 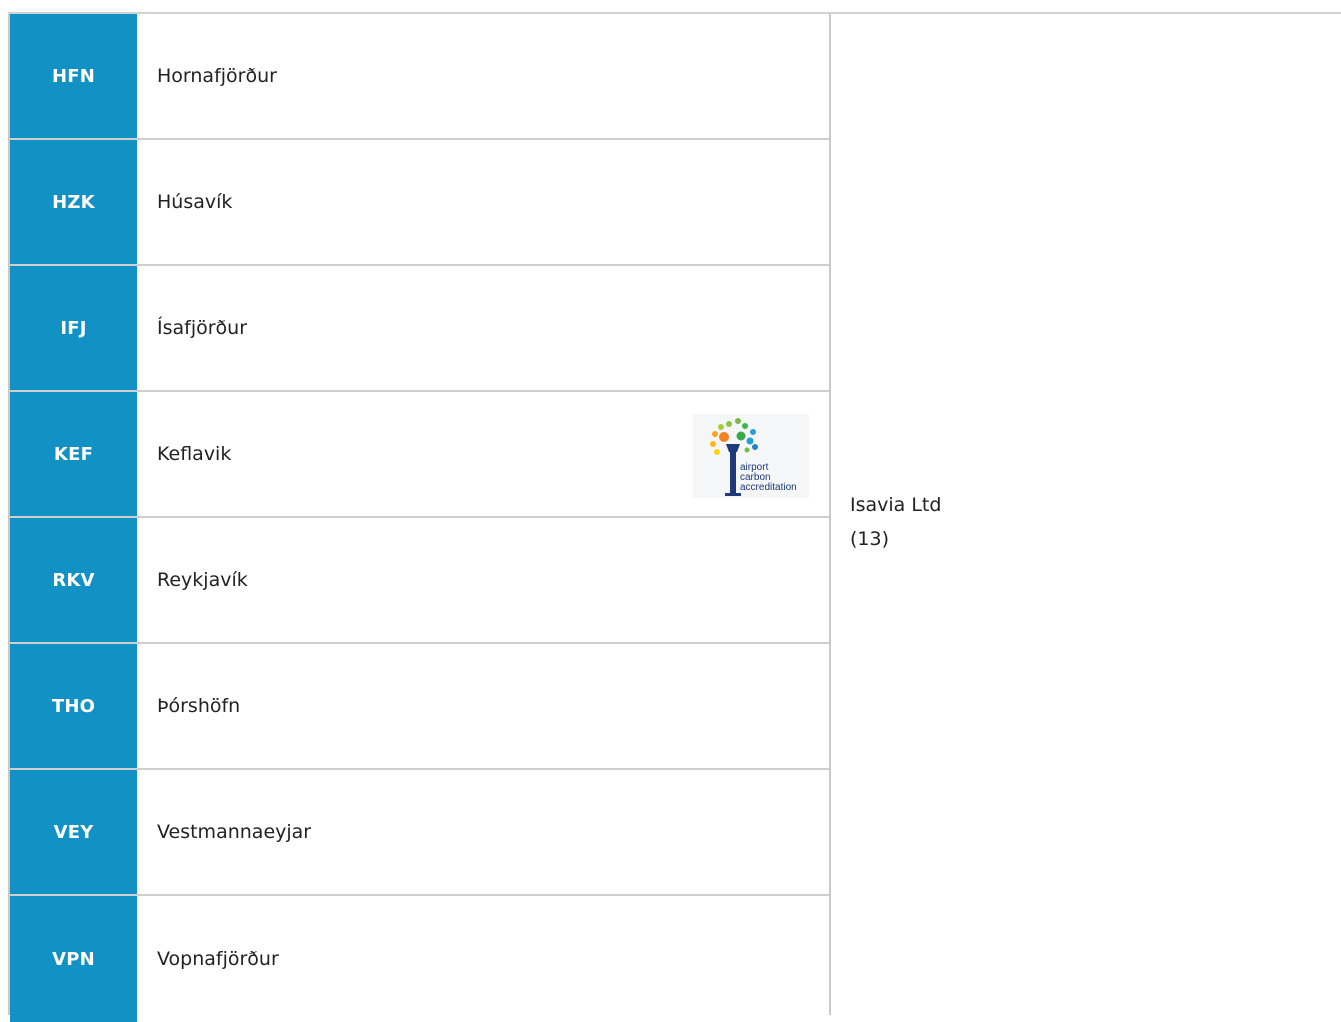 I want to click on airport-name: Vestmannaeyjar, so click(x=234, y=832).